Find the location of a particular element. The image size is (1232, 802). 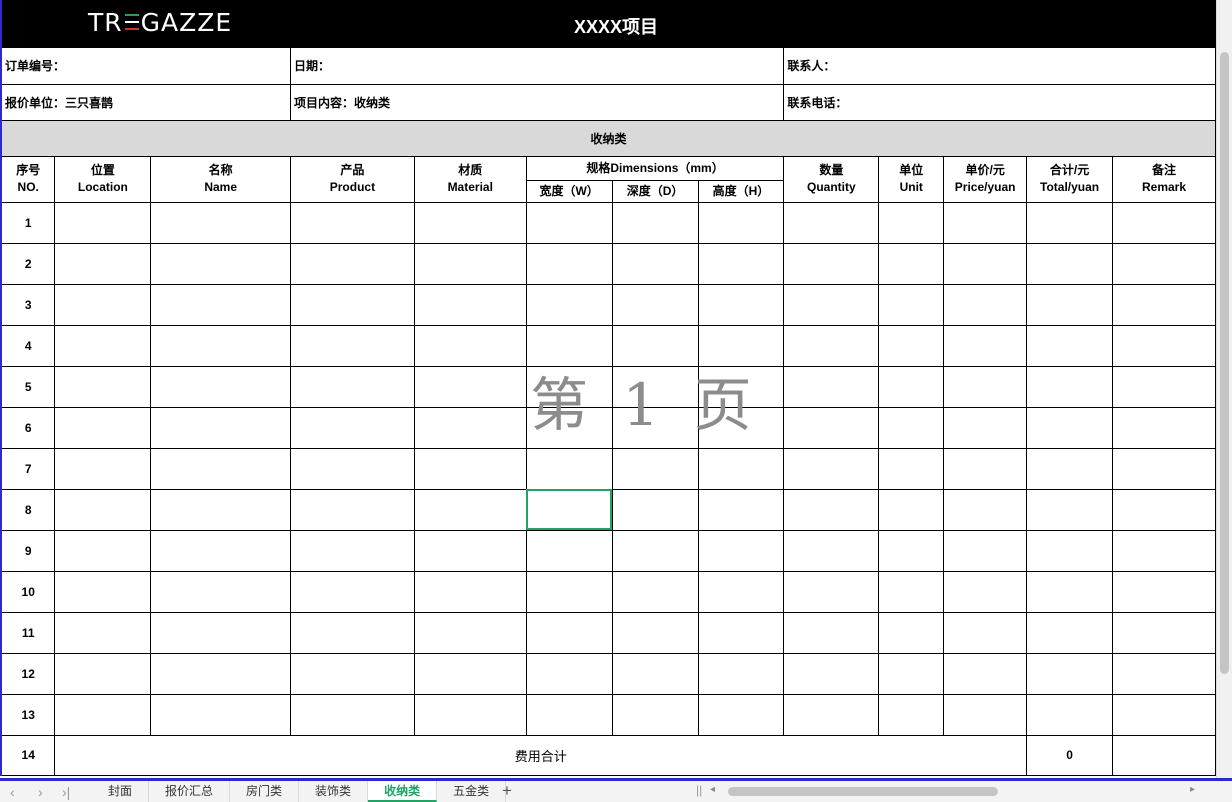

header-height: 高度（H） is located at coordinates (741, 191).